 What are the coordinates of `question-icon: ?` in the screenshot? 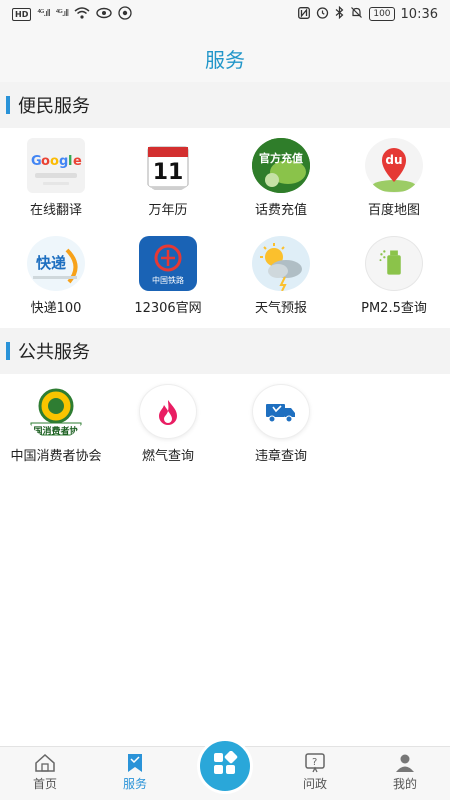 It's located at (315, 763).